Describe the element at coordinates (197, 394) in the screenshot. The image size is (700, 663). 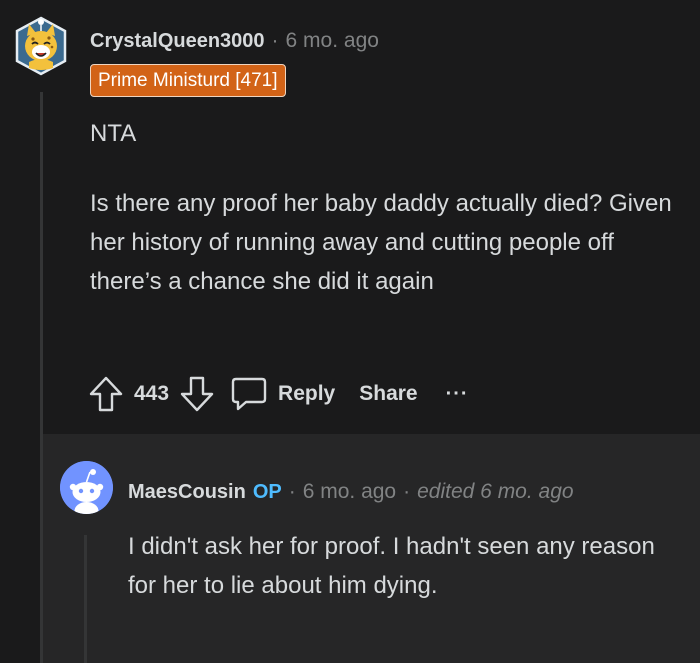
I see `downvote-icon` at that location.